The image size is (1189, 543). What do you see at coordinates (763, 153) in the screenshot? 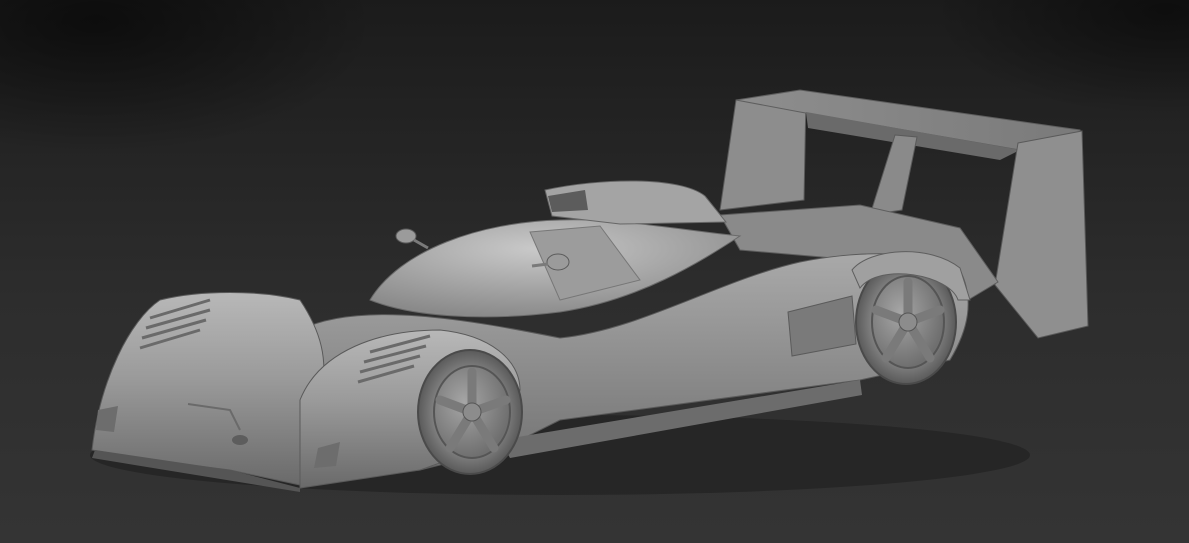
I see `rear-wing-left-endplate` at bounding box center [763, 153].